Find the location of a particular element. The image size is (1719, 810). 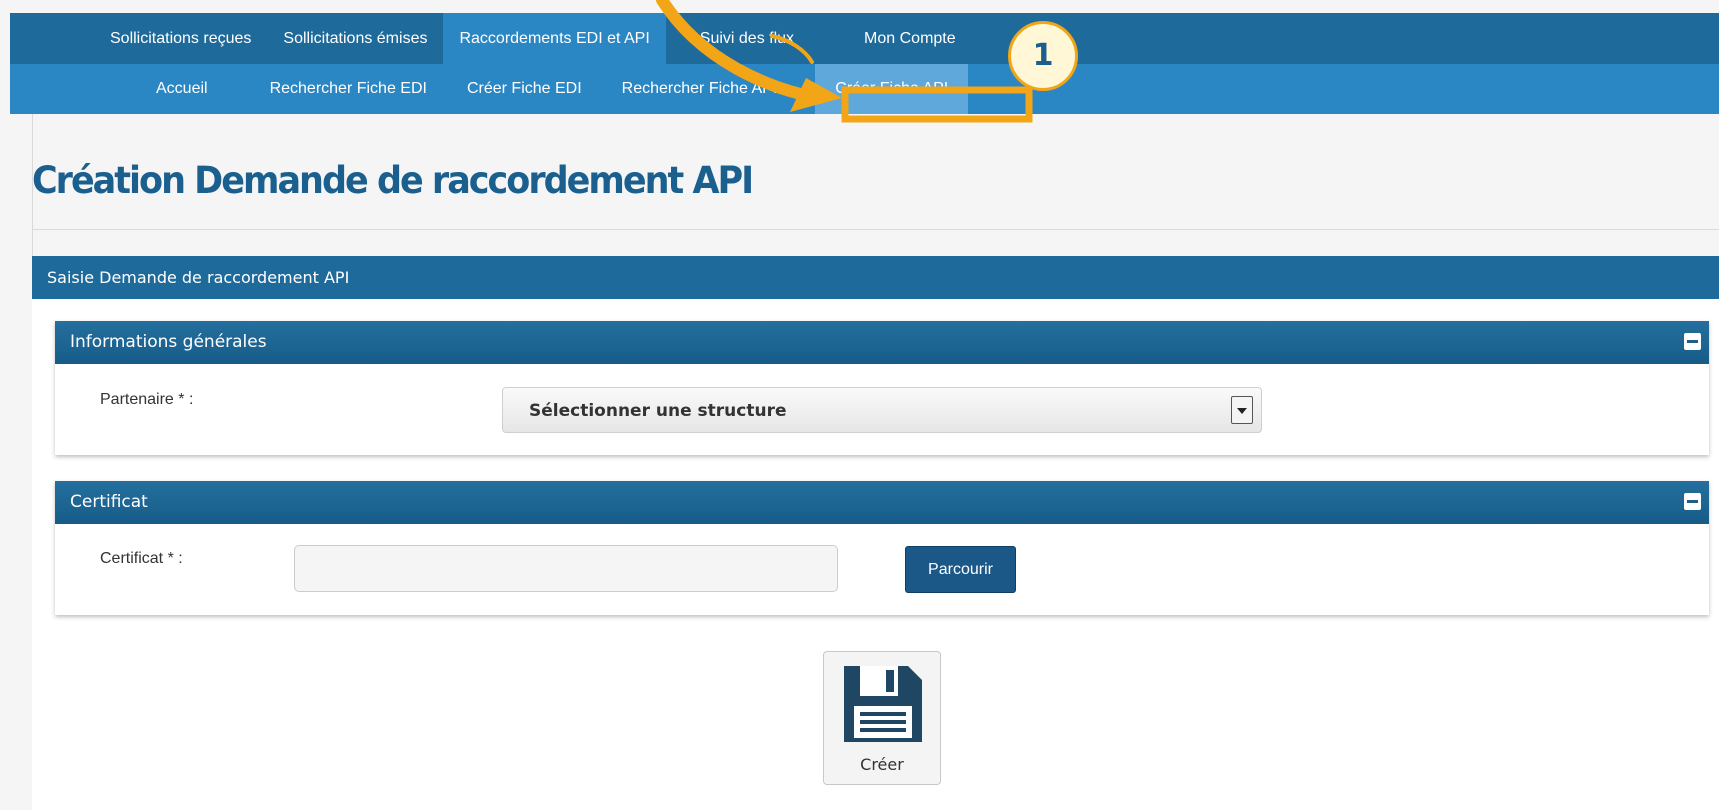

panel-header: Saisie Demande de raccordement API is located at coordinates (875, 277).